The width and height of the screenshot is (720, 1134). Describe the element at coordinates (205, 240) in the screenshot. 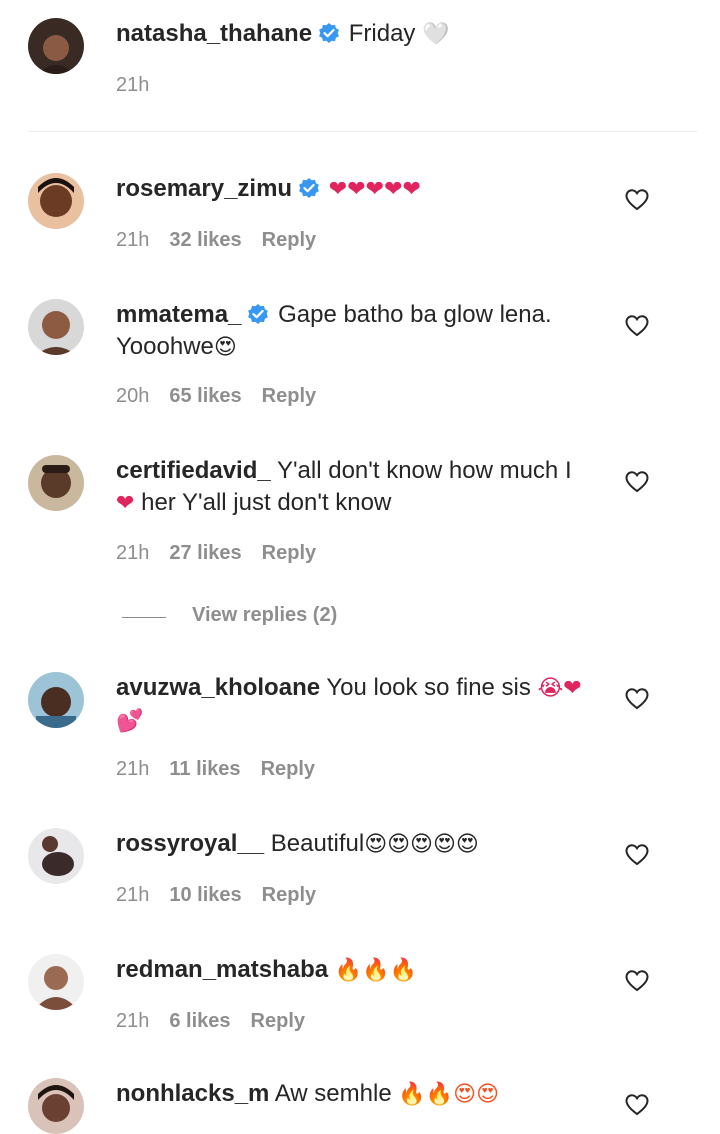

I see `likes-count: 32 likes` at that location.